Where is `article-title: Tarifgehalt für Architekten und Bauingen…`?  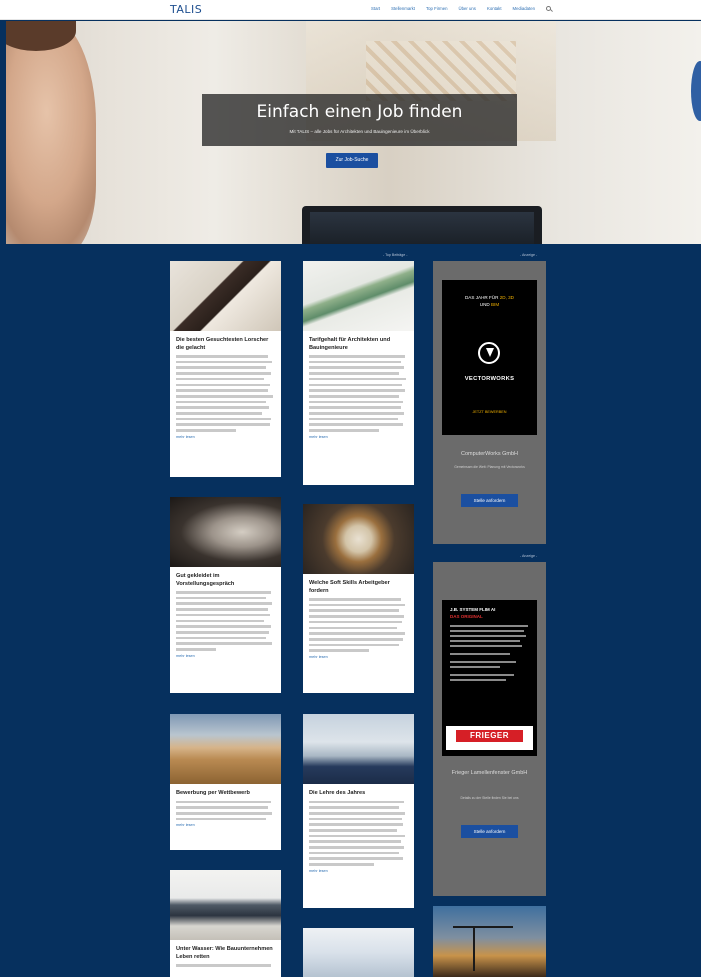
article-title: Tarifgehalt für Architekten und Bauingen… is located at coordinates (358, 344).